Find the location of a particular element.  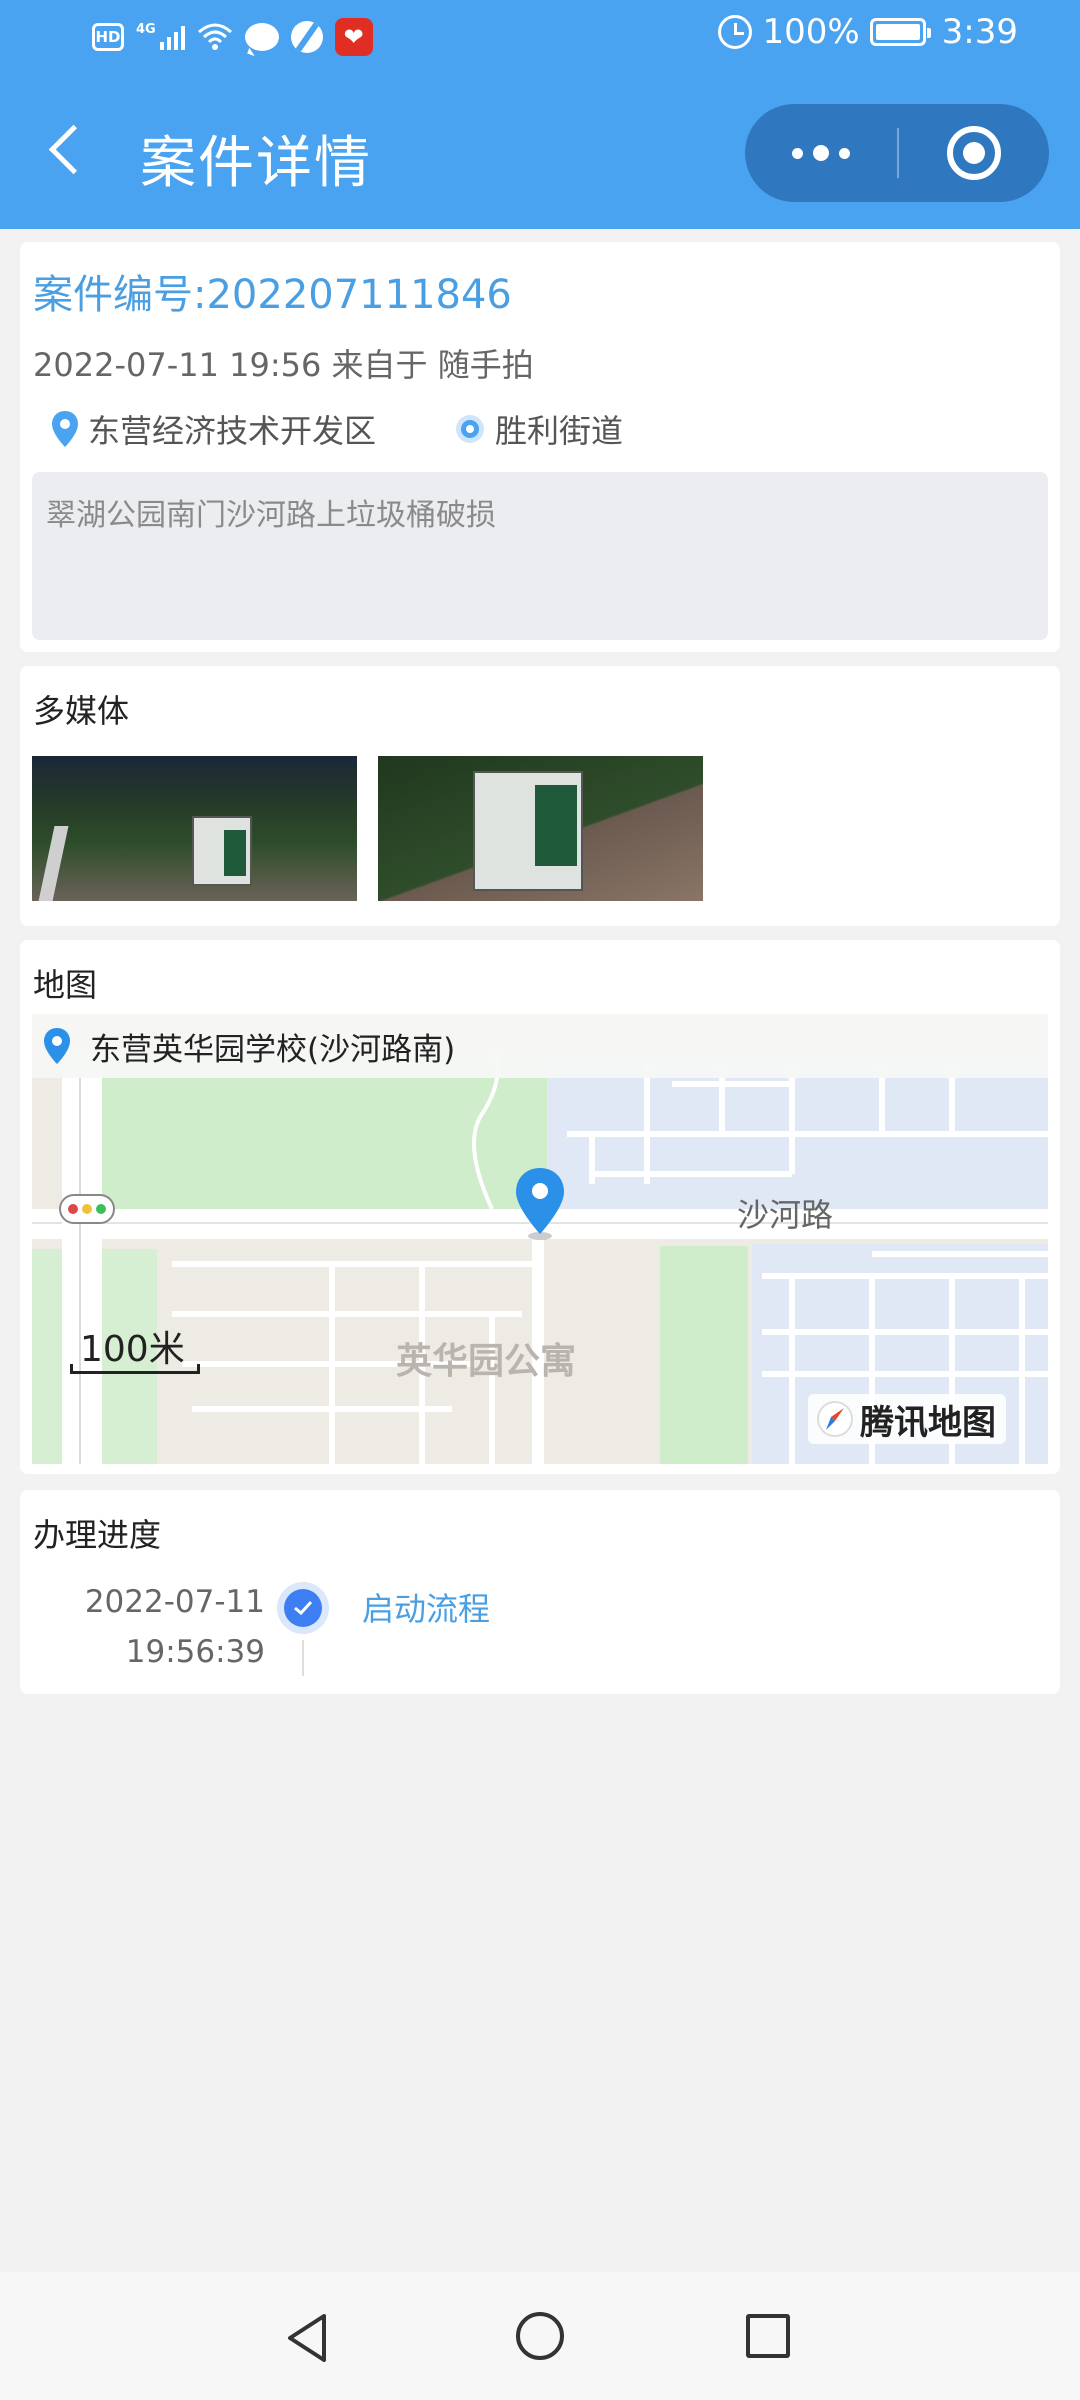

alarm-icon is located at coordinates (735, 32).